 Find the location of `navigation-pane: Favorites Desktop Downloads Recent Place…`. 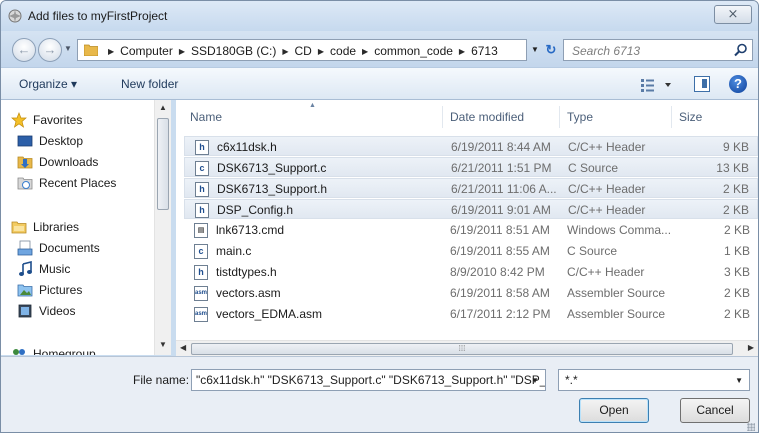

navigation-pane: Favorites Desktop Downloads Recent Place… is located at coordinates (86, 227).